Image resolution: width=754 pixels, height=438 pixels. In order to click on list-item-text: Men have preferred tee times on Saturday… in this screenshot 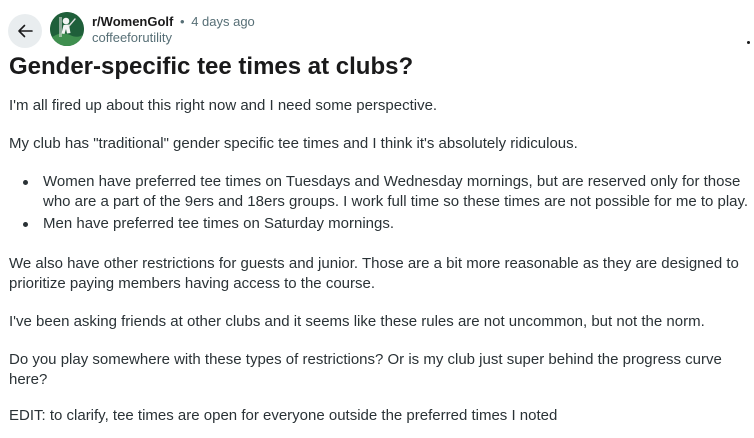, I will do `click(219, 223)`.